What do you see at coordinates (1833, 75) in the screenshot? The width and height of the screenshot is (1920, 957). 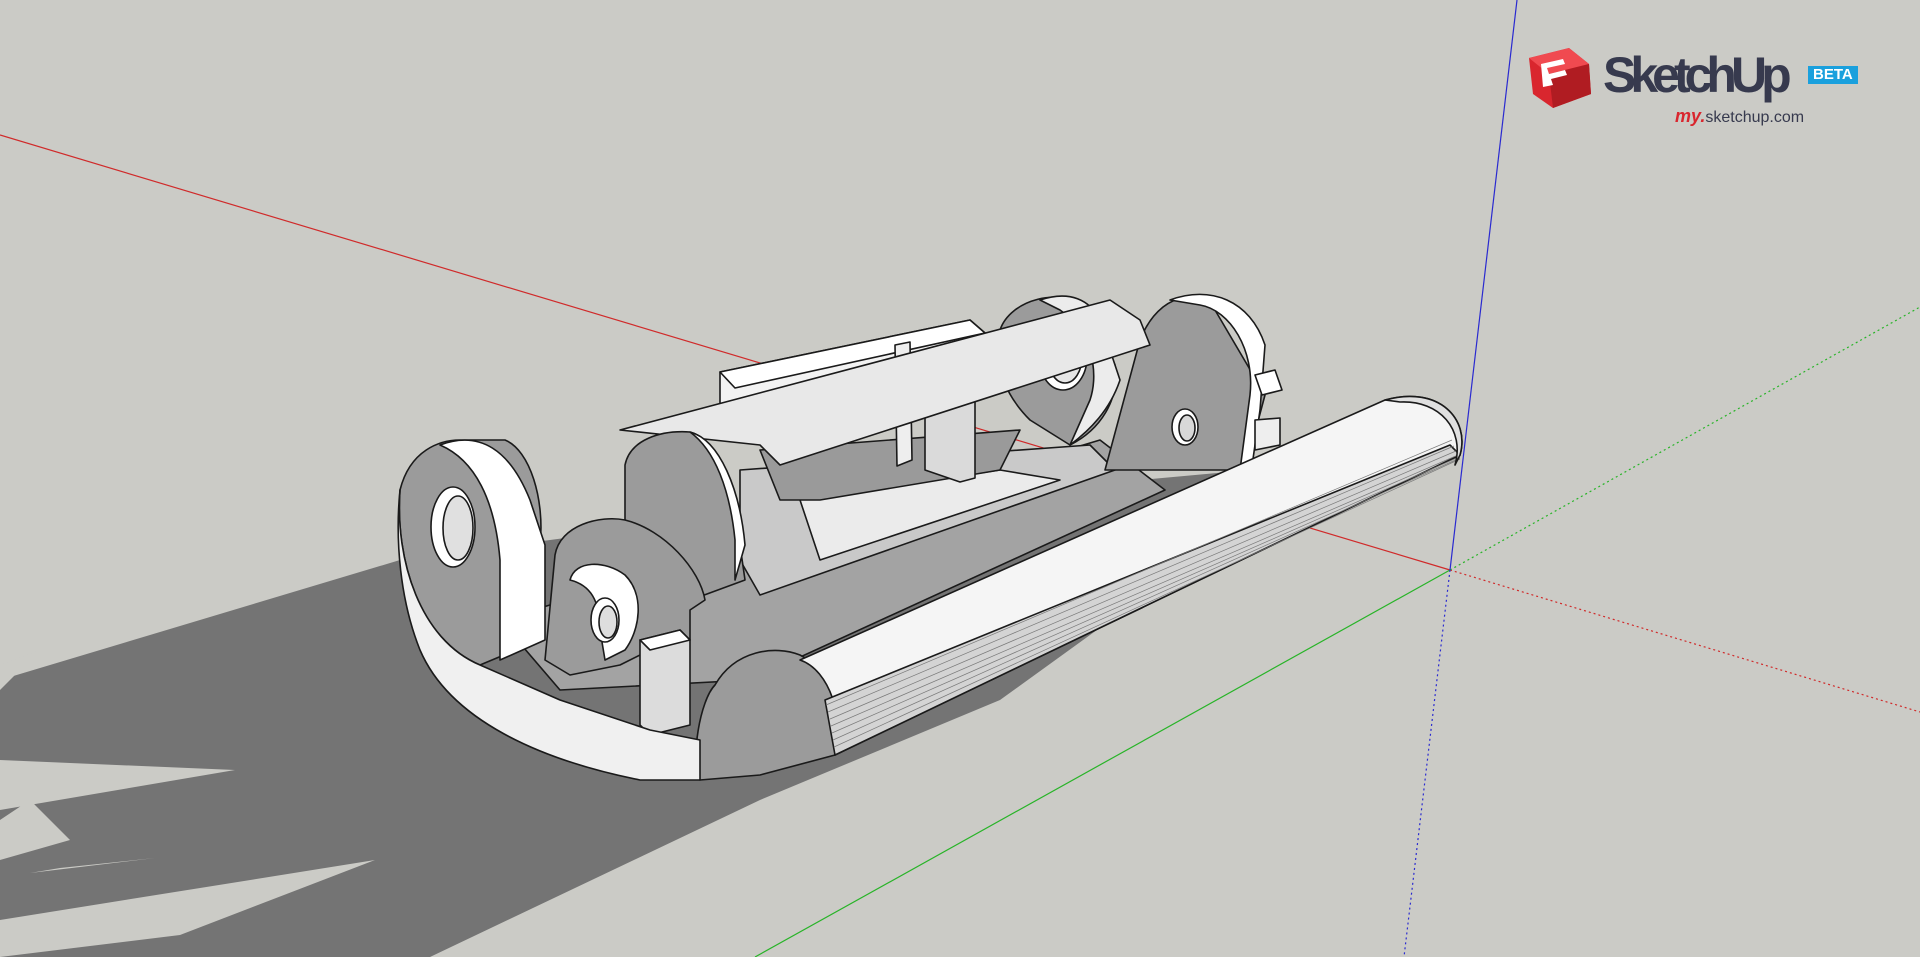 I see `beta-badge: BETA` at bounding box center [1833, 75].